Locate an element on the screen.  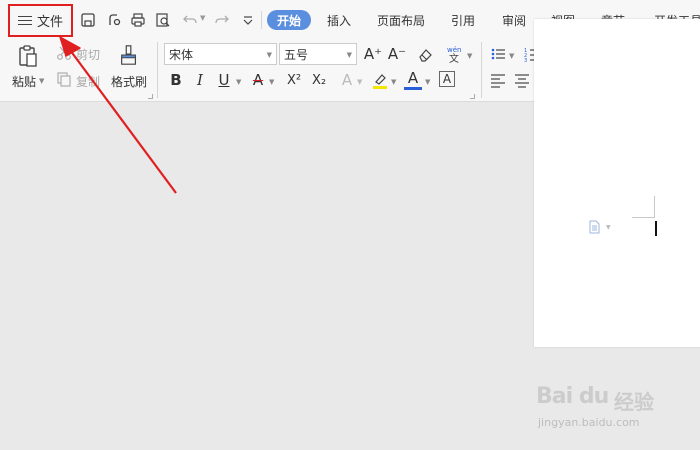
clipboard-dialog-launcher is located at coordinates (150, 96).